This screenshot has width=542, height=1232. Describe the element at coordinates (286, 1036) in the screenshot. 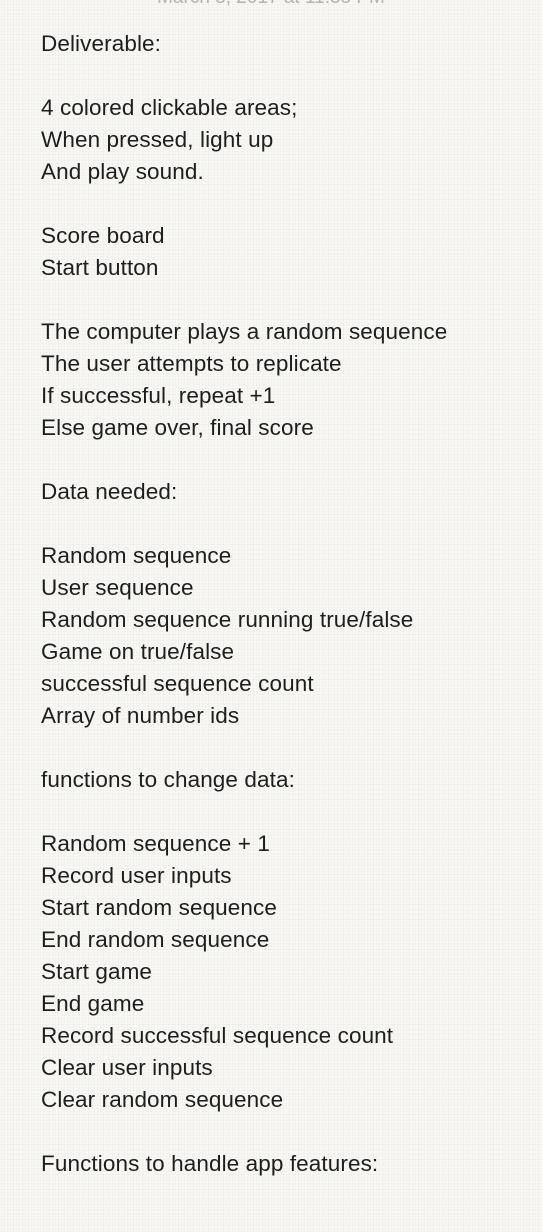

I see `note-line: Record successful sequence count` at that location.